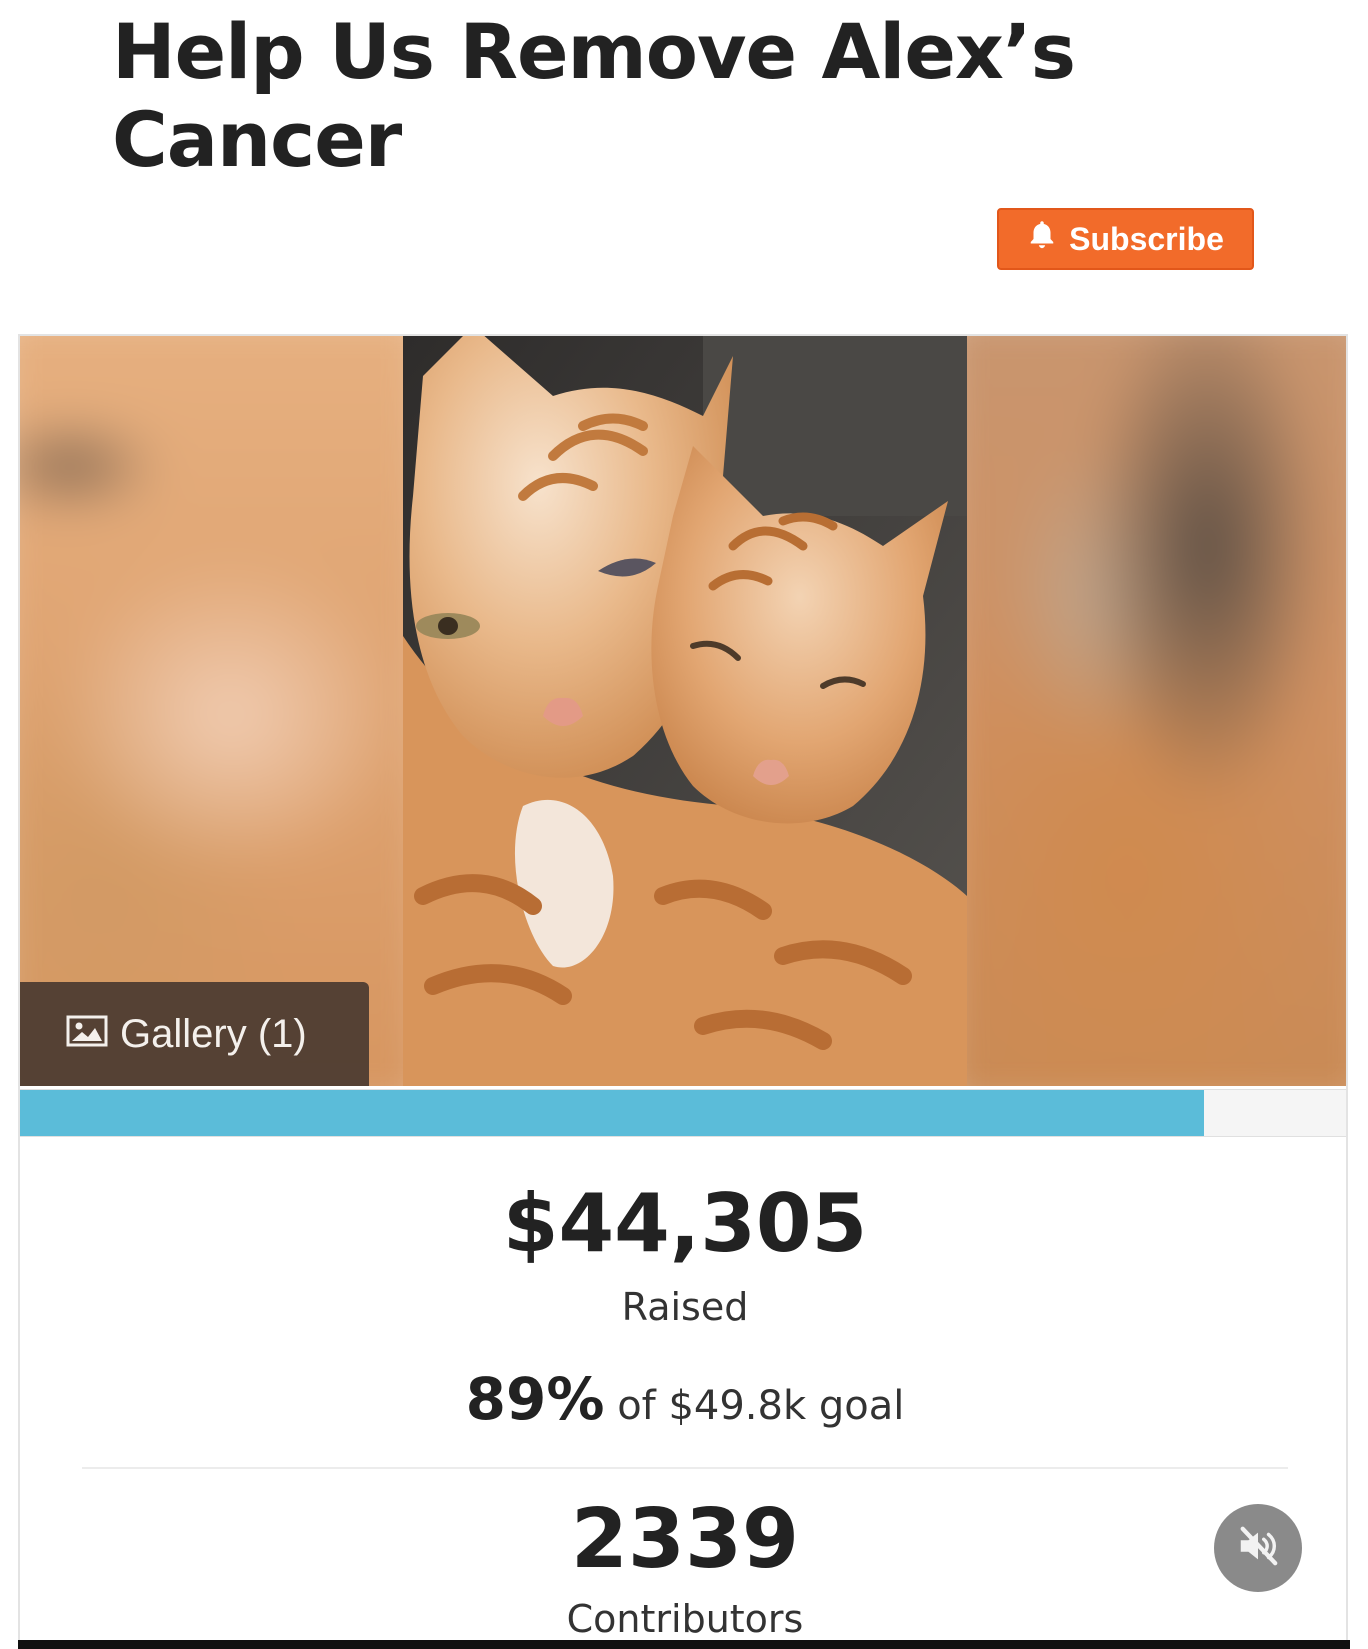 Image resolution: width=1368 pixels, height=1649 pixels. I want to click on mute-button, so click(1258, 1548).